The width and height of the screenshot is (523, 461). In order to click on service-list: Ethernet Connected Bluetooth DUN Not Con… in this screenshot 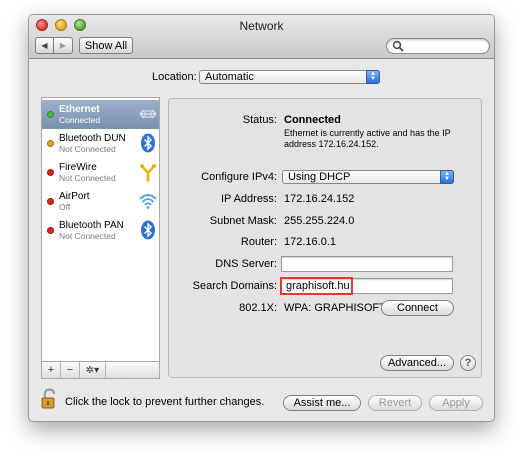, I will do `click(100, 238)`.